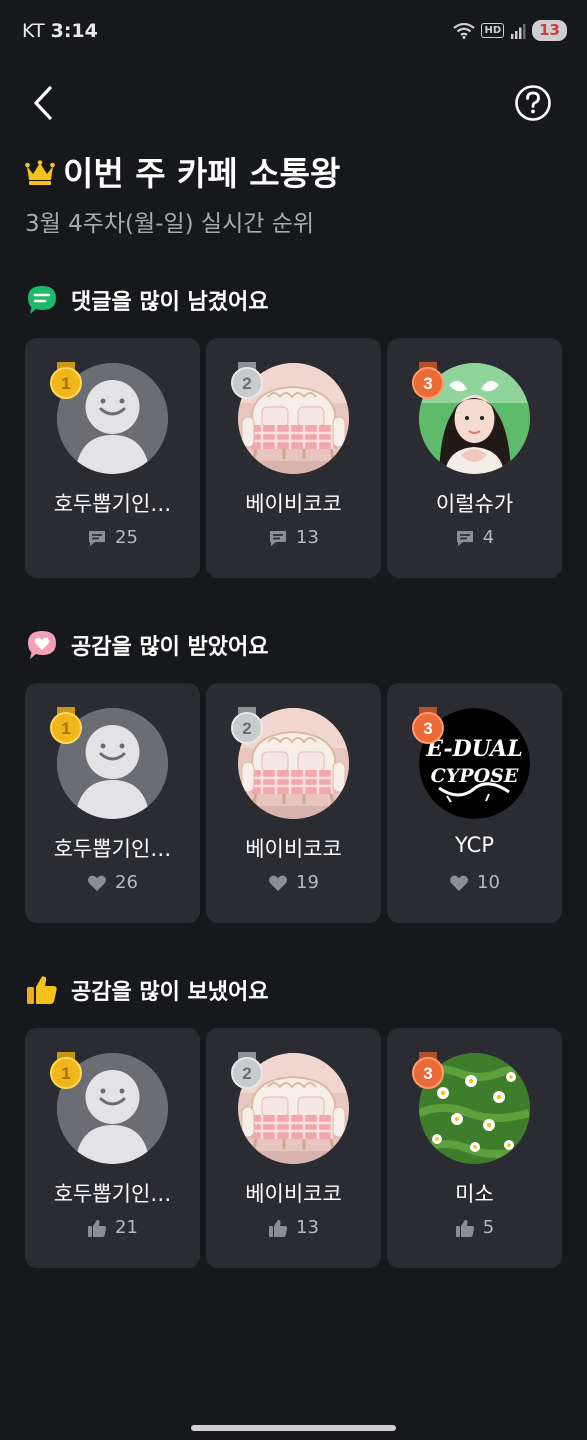 Image resolution: width=587 pixels, height=1440 pixels. Describe the element at coordinates (307, 1227) in the screenshot. I see `sent-like-count: 13` at that location.